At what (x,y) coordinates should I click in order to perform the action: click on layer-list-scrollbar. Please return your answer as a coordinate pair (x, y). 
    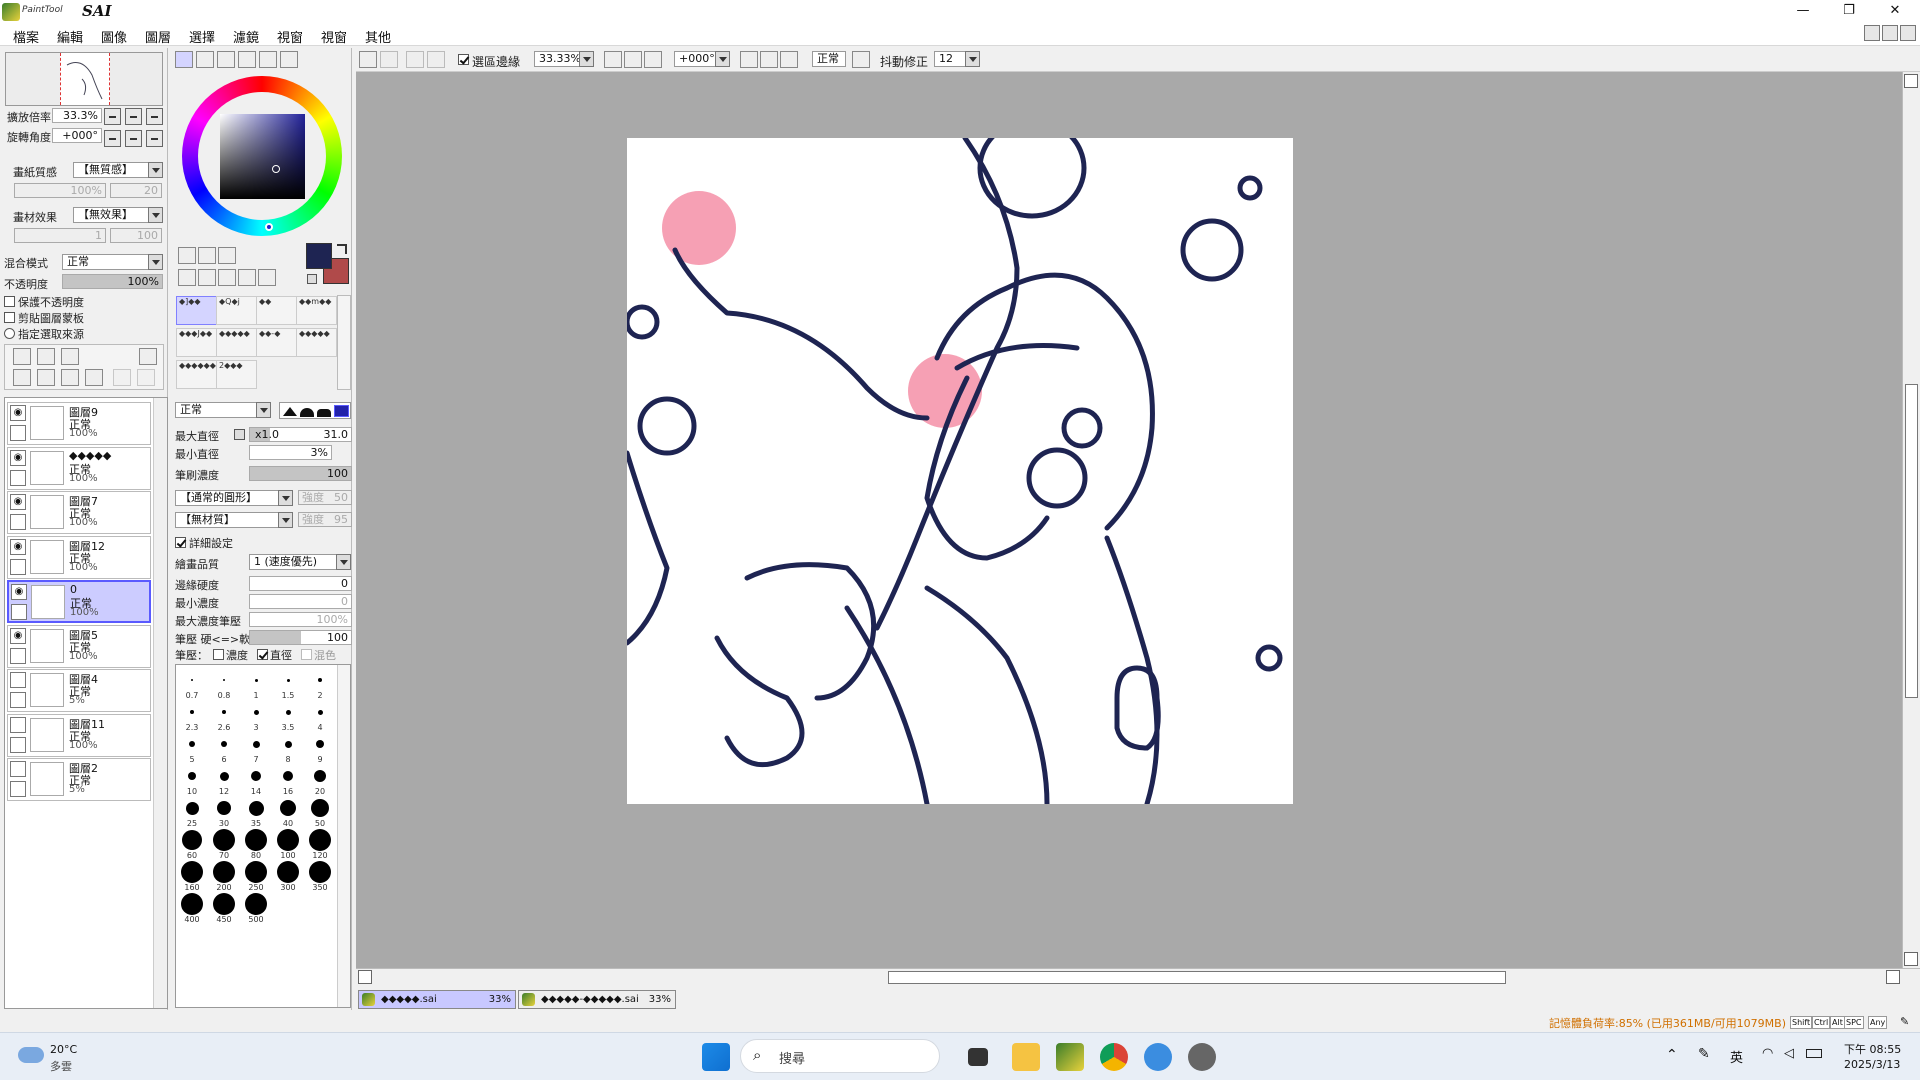
    Looking at the image, I should click on (160, 703).